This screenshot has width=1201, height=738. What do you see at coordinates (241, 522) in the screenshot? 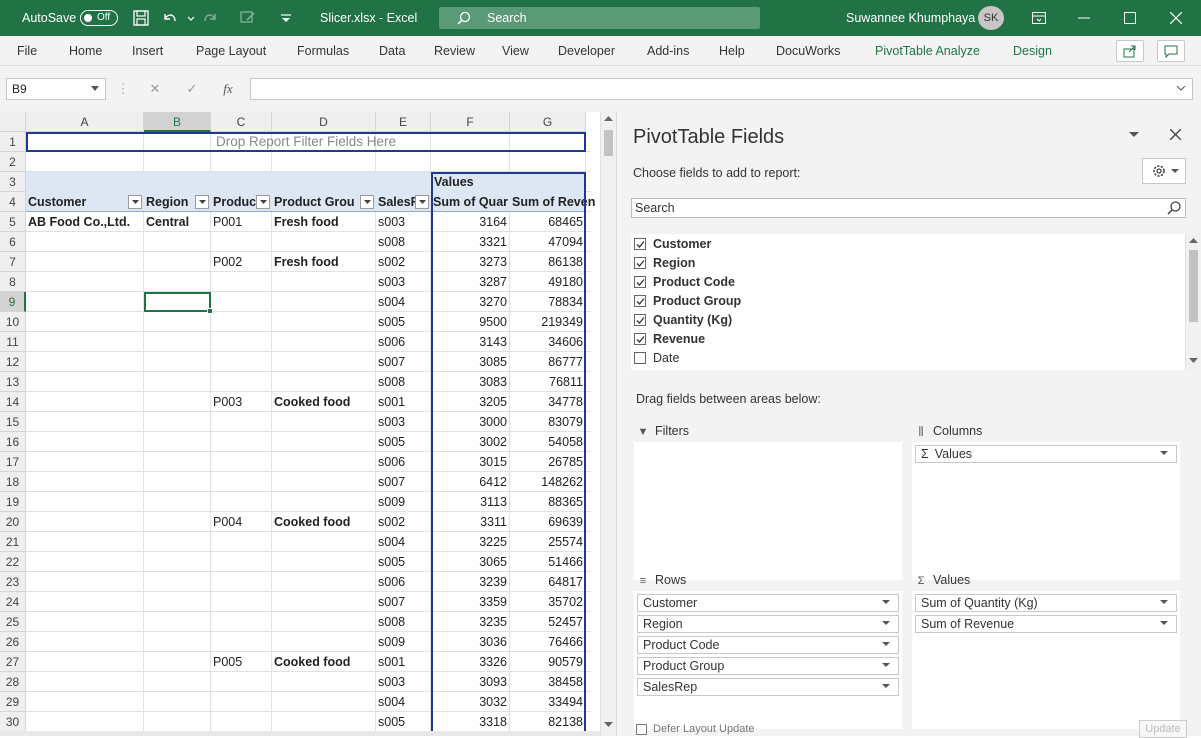
I see `cell-code: P004` at bounding box center [241, 522].